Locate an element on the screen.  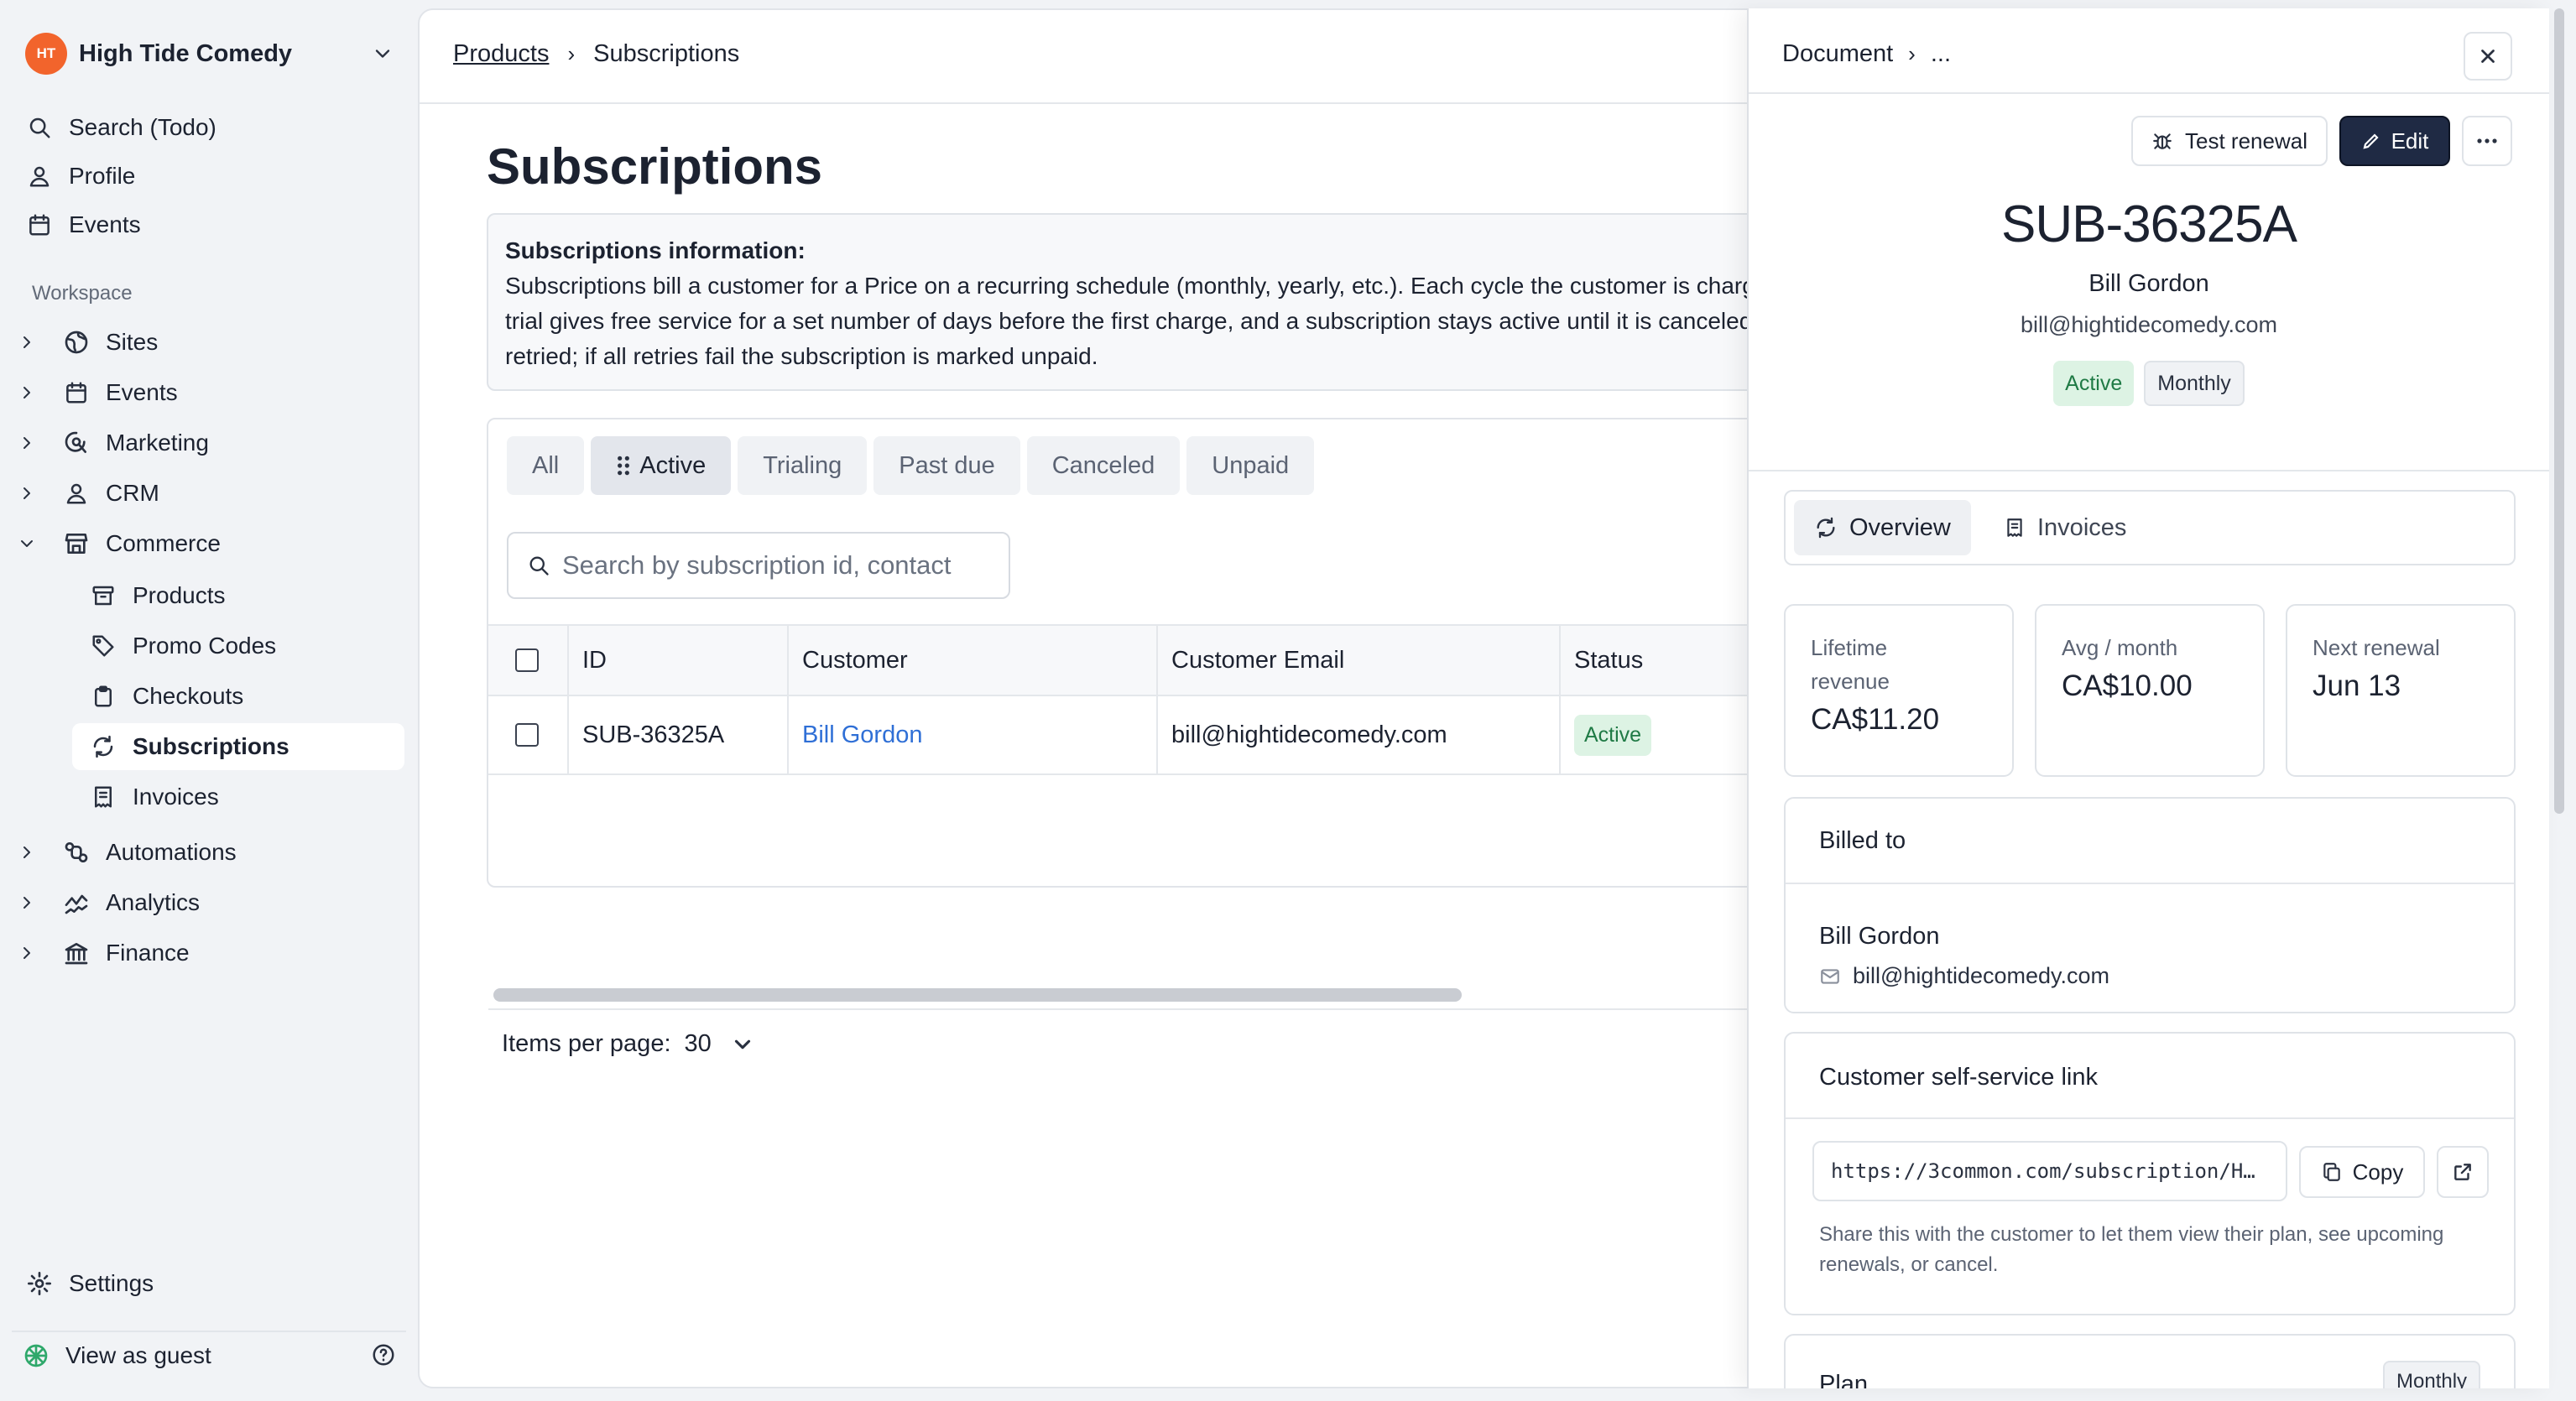
org-switcher: HT High Tide Comedy is located at coordinates (209, 53).